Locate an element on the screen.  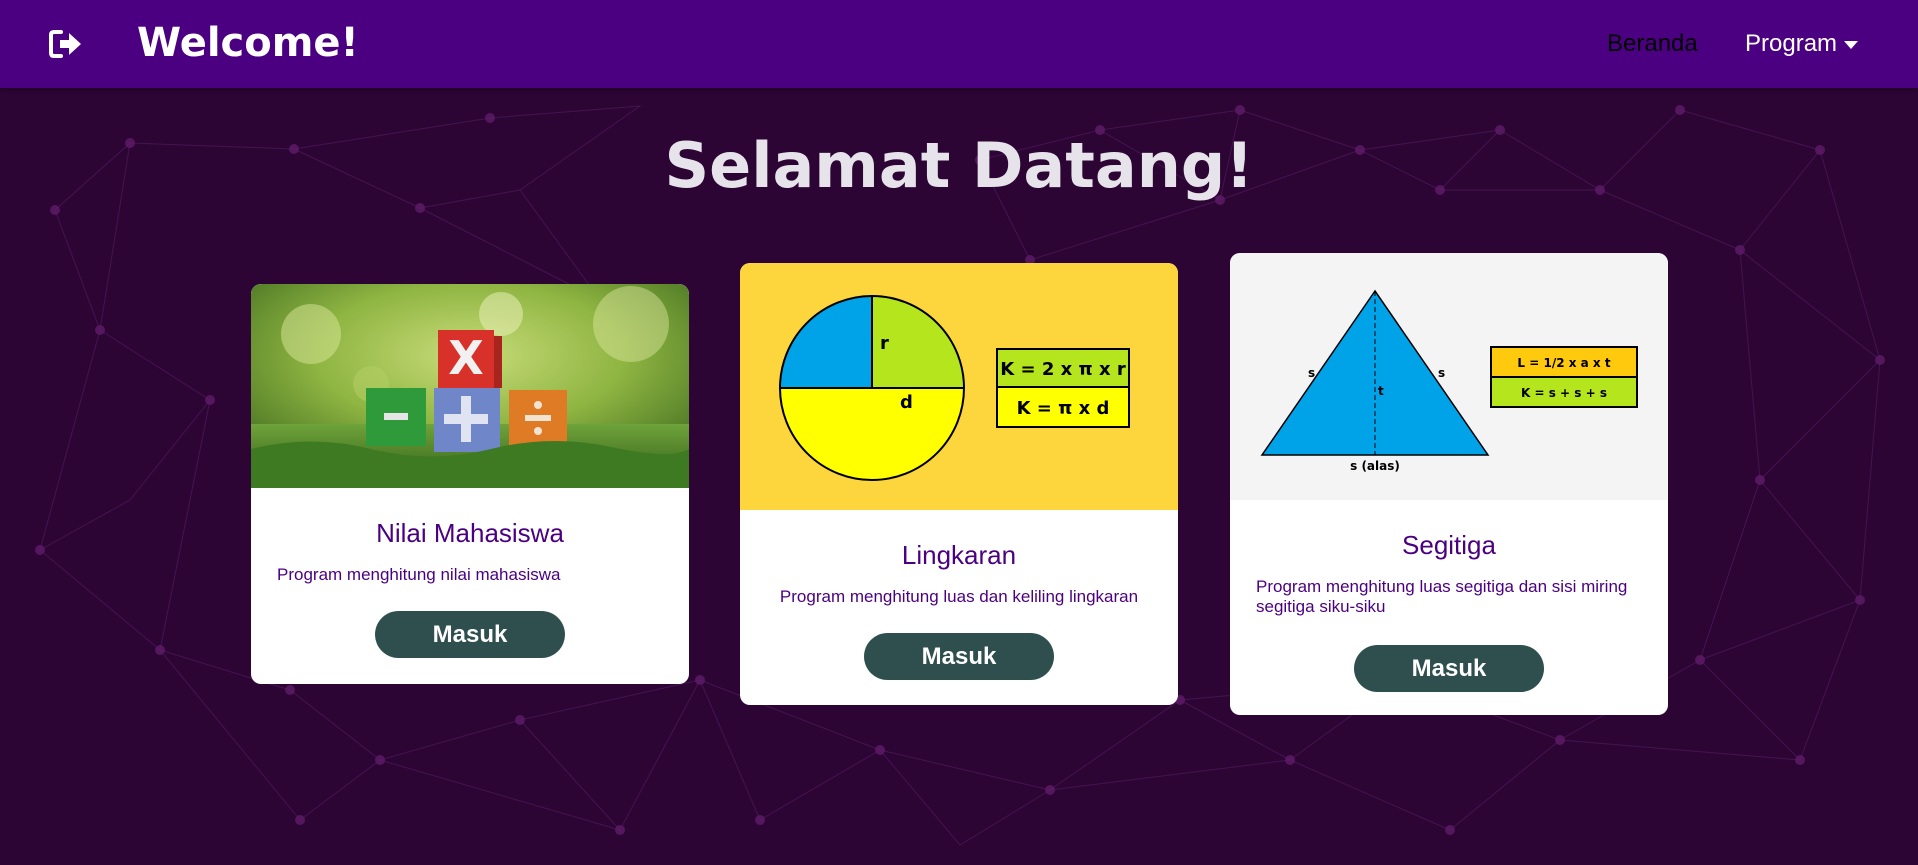
formula-2: K = π x d is located at coordinates (1063, 408).